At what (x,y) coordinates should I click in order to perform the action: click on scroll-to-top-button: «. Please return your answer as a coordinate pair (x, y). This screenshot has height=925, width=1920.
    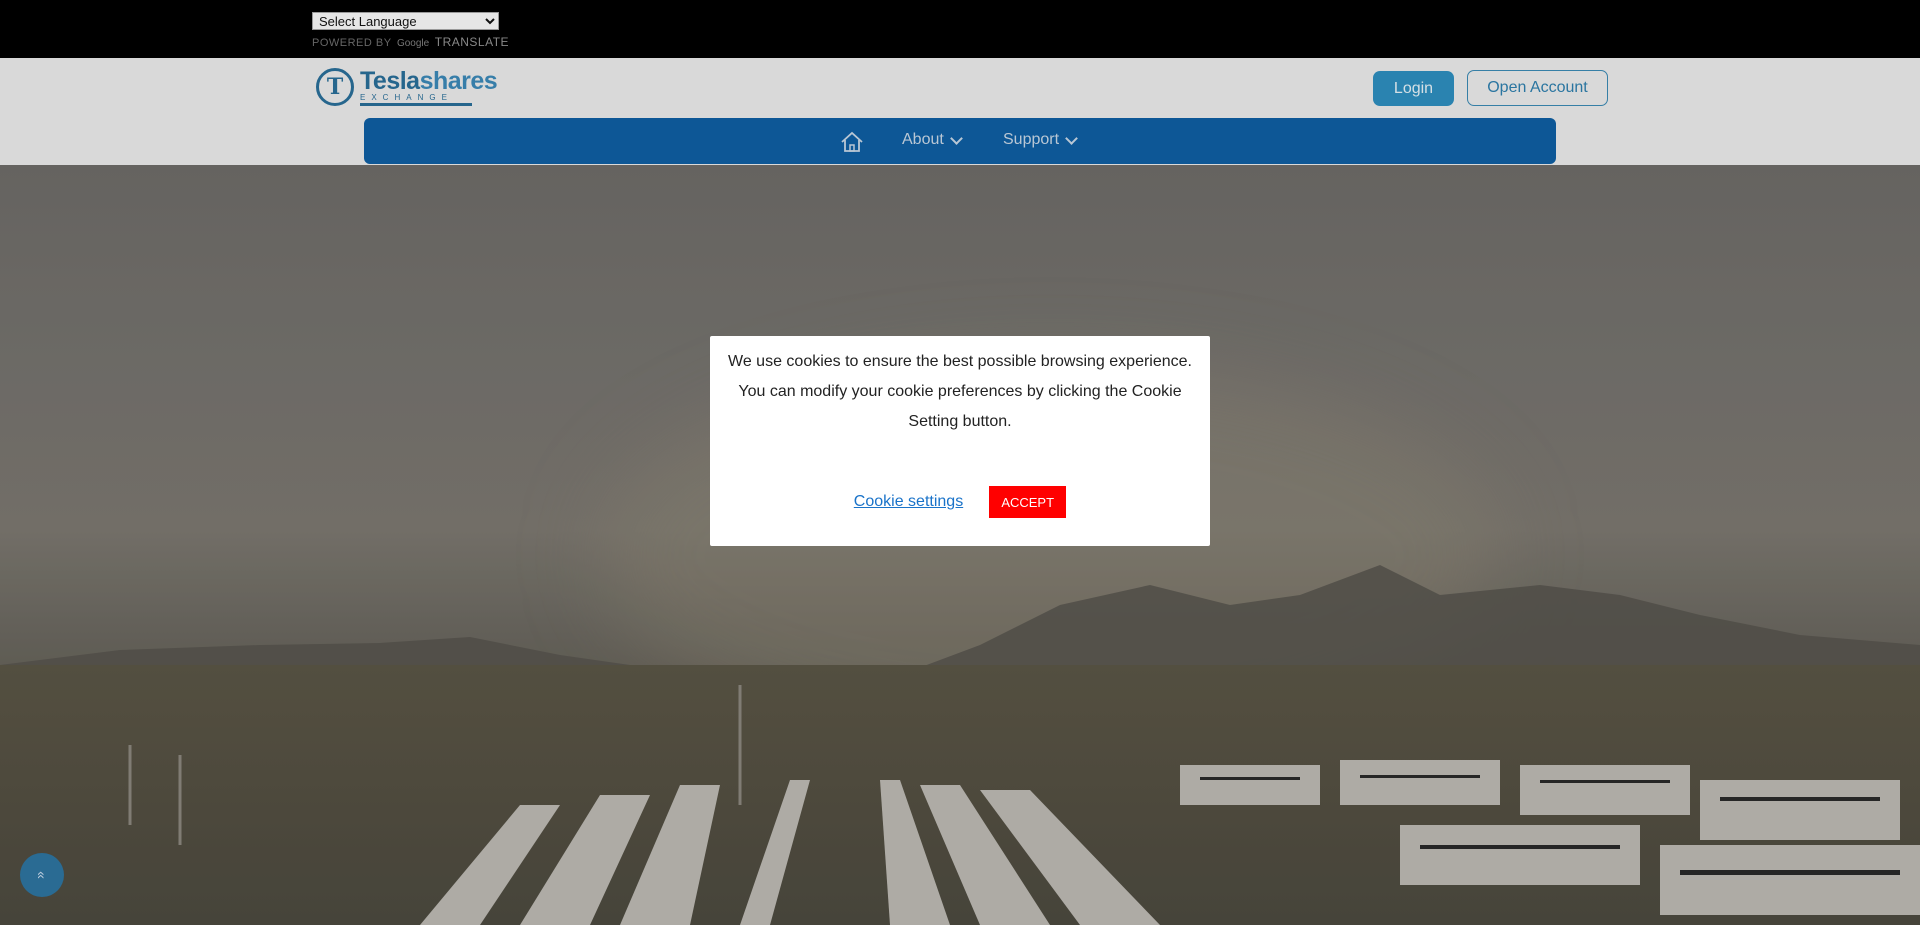
    Looking at the image, I should click on (42, 875).